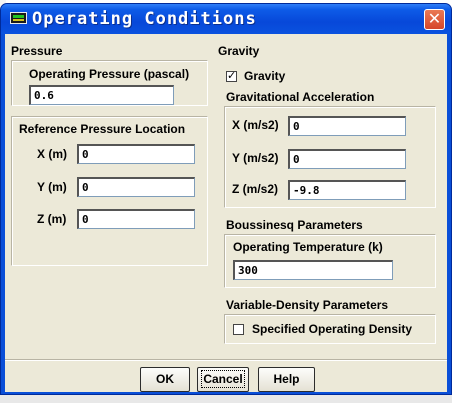  I want to click on app-icon, so click(18, 18).